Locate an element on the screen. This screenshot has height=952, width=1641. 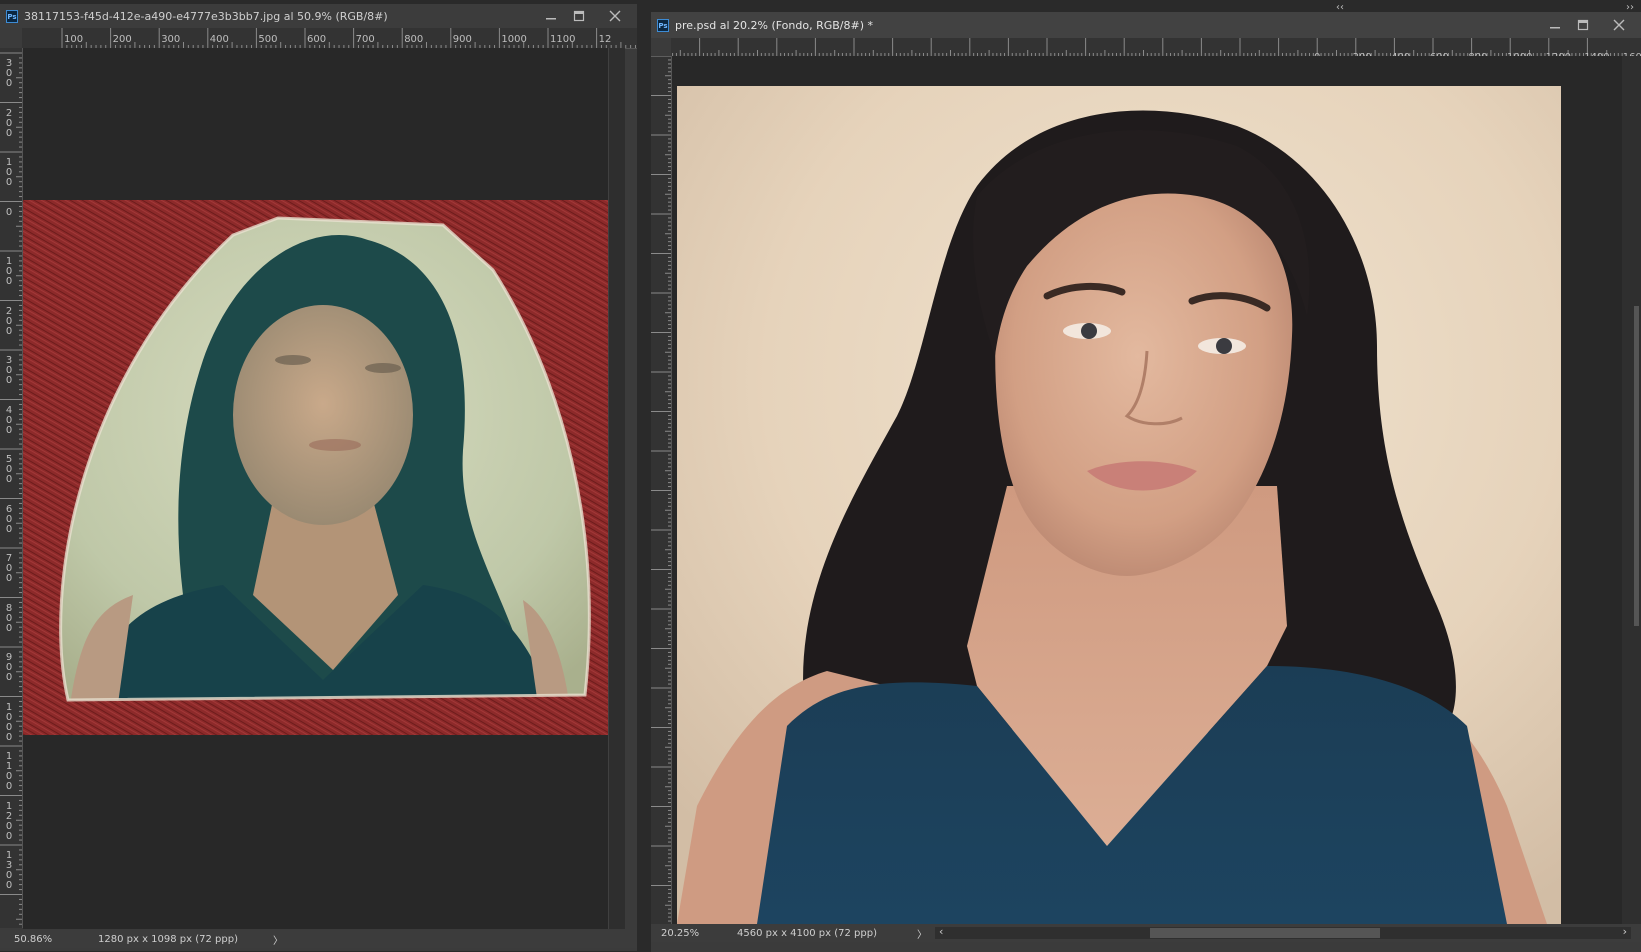
ruler-label: 700 is located at coordinates (365, 39).